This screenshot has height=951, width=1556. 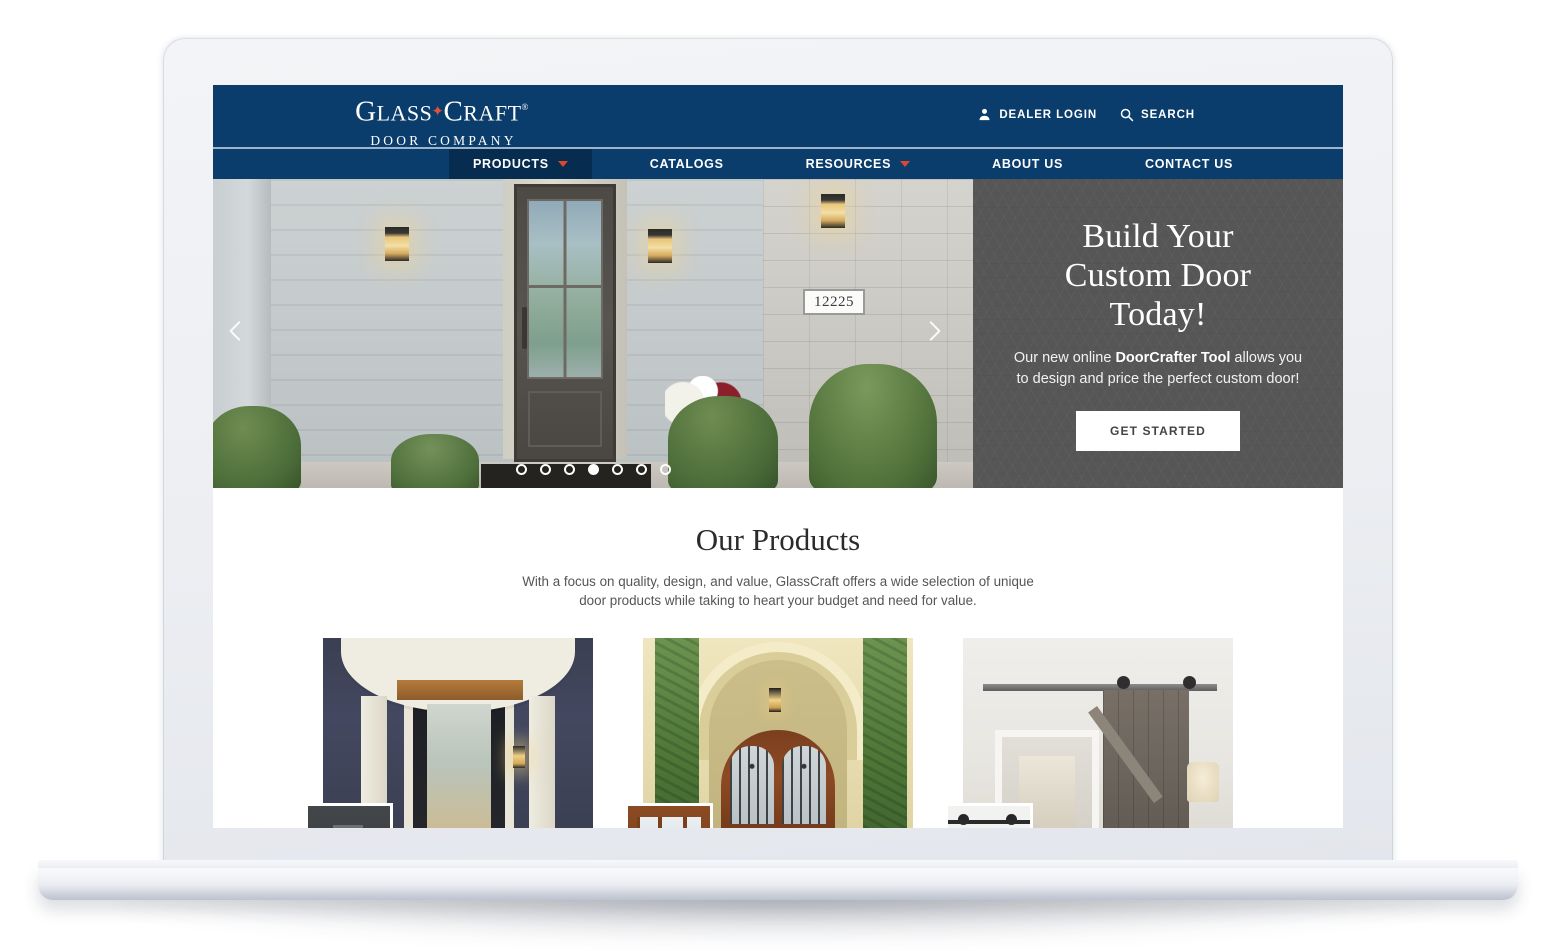 I want to click on hero-subtitle-emphasis: DoorCrafter Tool, so click(x=1173, y=357).